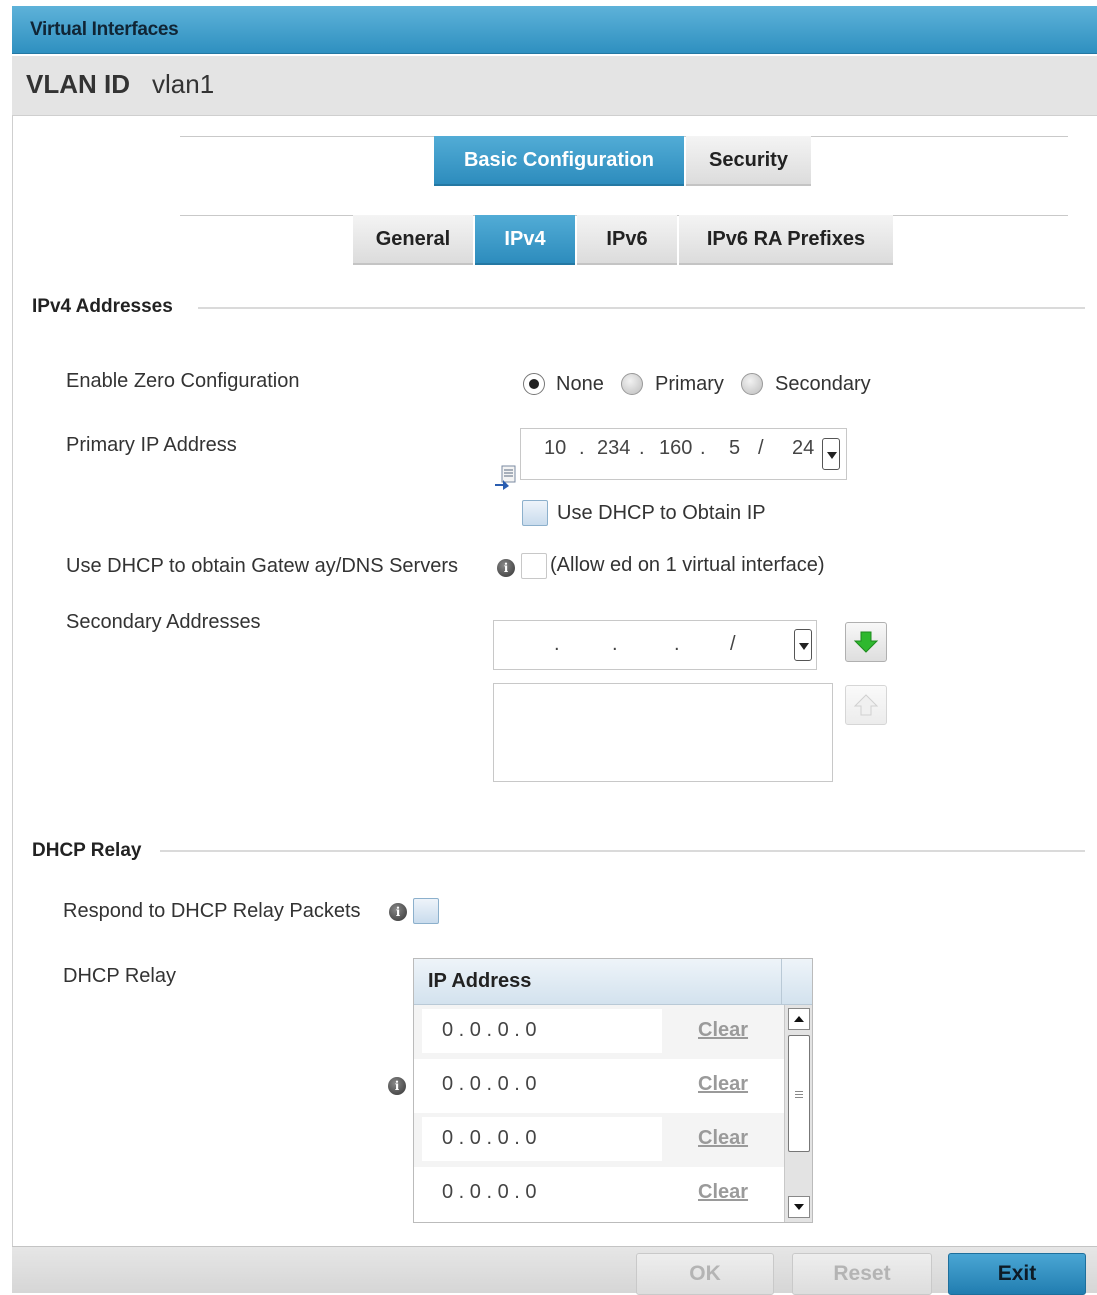 This screenshot has height=1295, width=1097. Describe the element at coordinates (597, 982) in the screenshot. I see `relay-table-header: IP Address` at that location.